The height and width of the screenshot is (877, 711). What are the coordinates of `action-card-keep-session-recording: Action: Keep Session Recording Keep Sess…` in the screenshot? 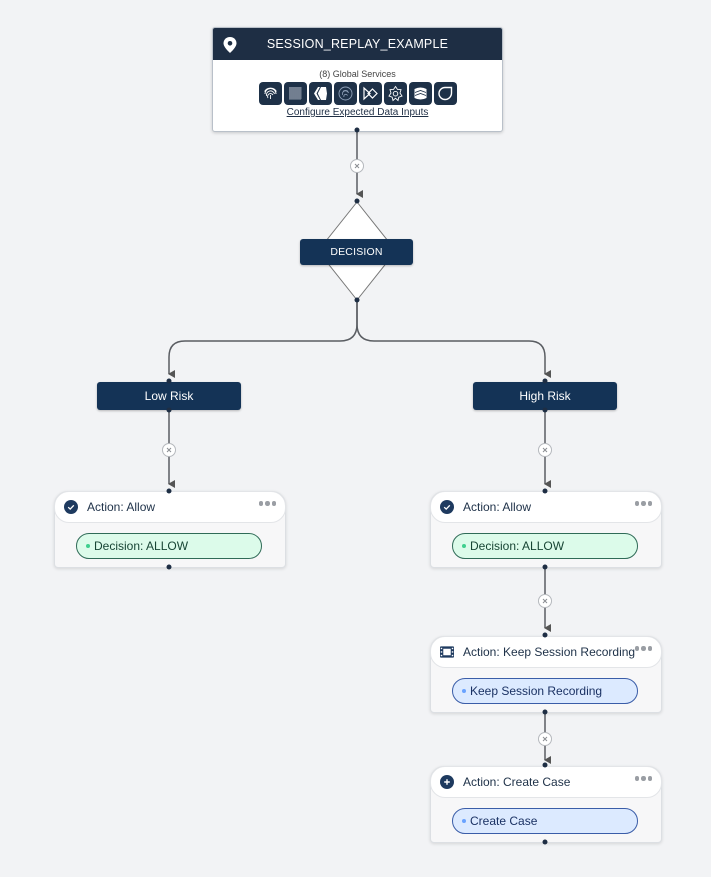 It's located at (546, 674).